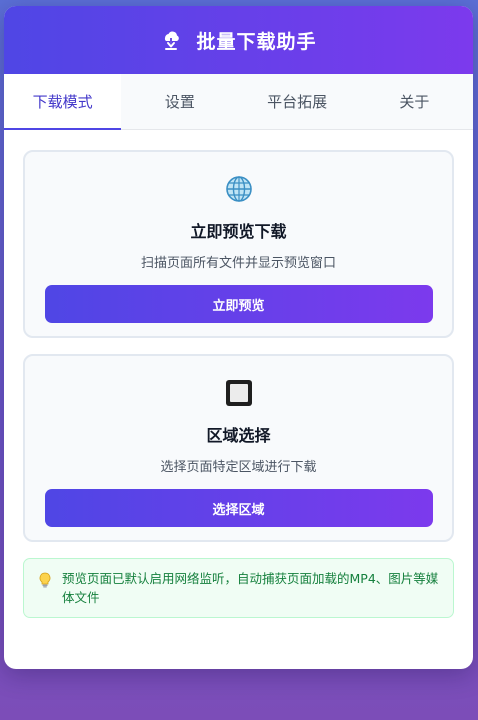  I want to click on card-description: 扫描页面所有文件并显示预览窗口, so click(238, 263).